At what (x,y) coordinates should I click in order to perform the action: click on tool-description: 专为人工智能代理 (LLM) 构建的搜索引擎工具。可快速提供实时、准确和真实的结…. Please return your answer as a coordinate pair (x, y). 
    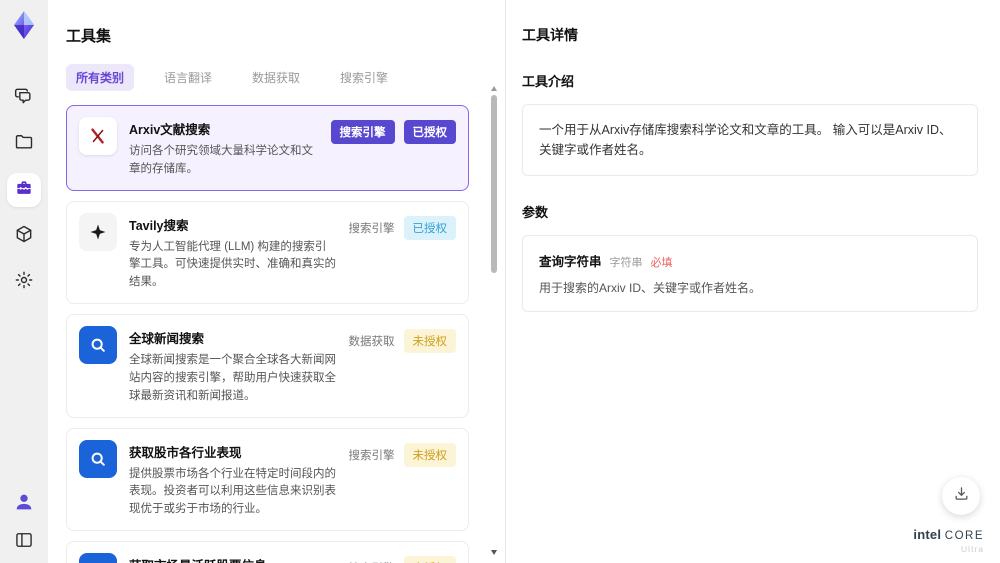
    Looking at the image, I should click on (232, 264).